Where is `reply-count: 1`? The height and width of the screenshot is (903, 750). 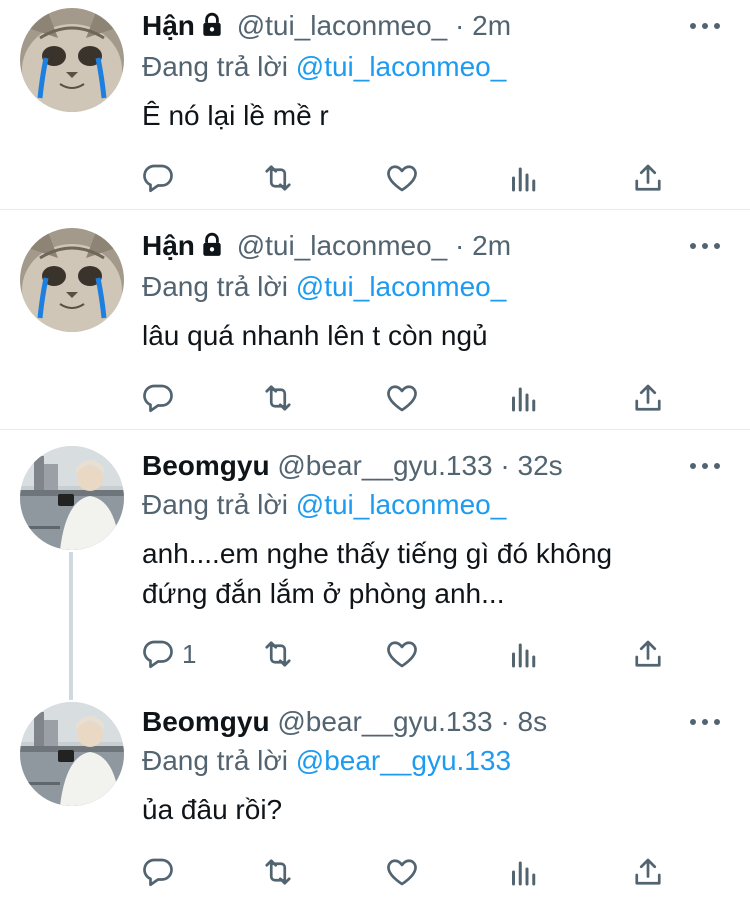
reply-count: 1 is located at coordinates (189, 653).